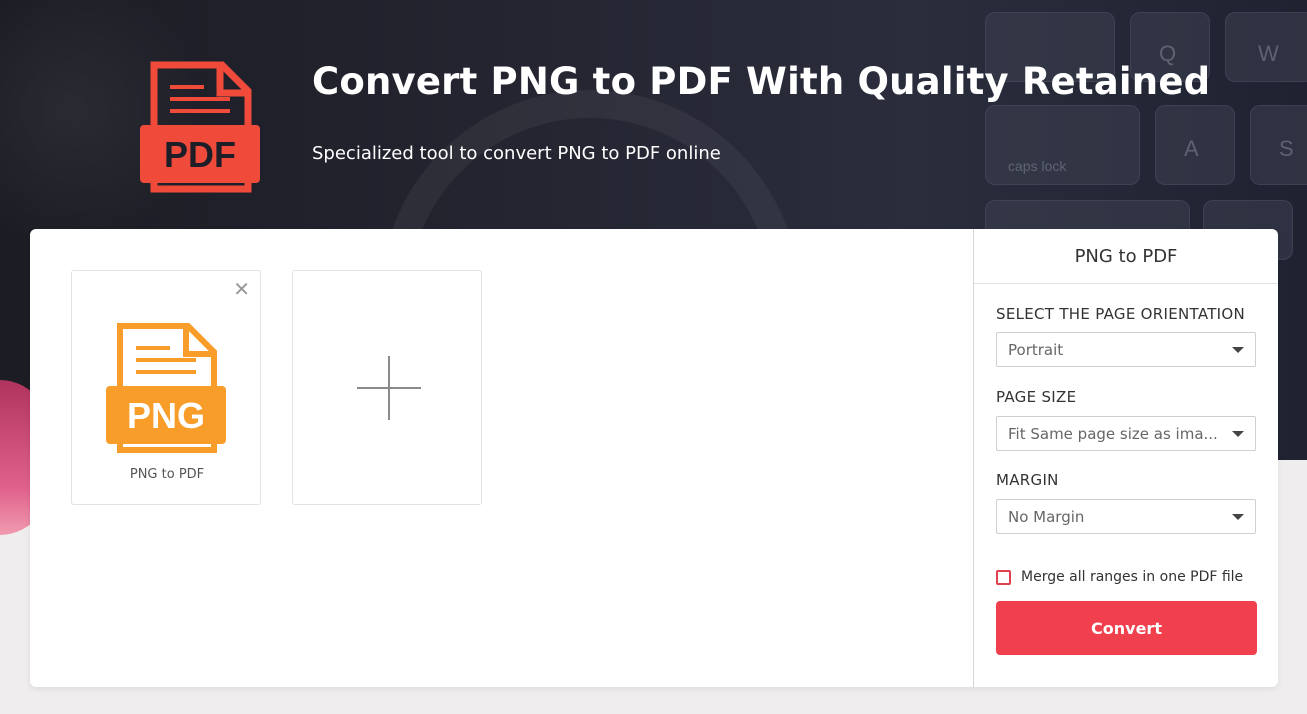 The width and height of the screenshot is (1307, 714). I want to click on page-size-label: PAGE SIZE, so click(1036, 397).